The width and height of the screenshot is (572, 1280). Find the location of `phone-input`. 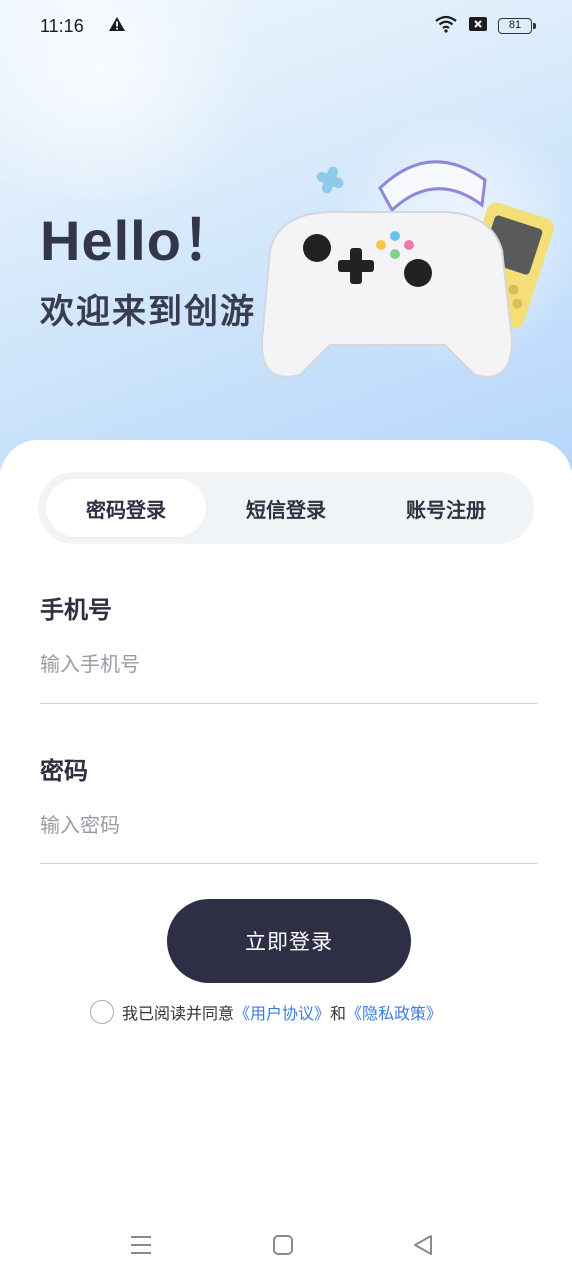

phone-input is located at coordinates (289, 664).